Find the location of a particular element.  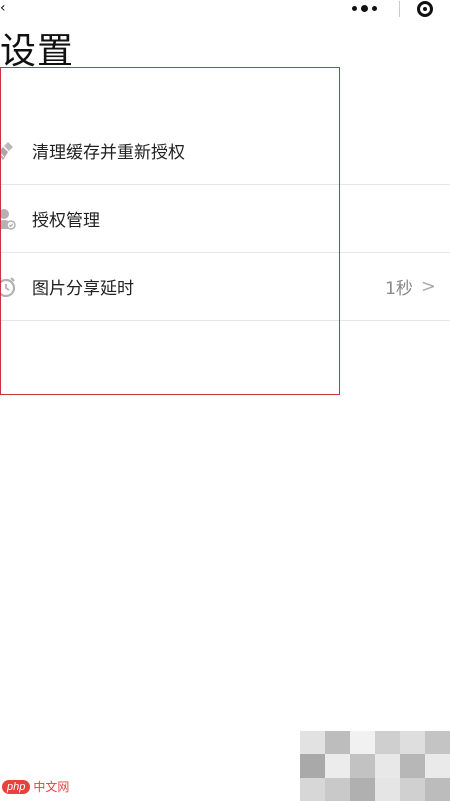

alarm-clock-icon is located at coordinates (8, 287).